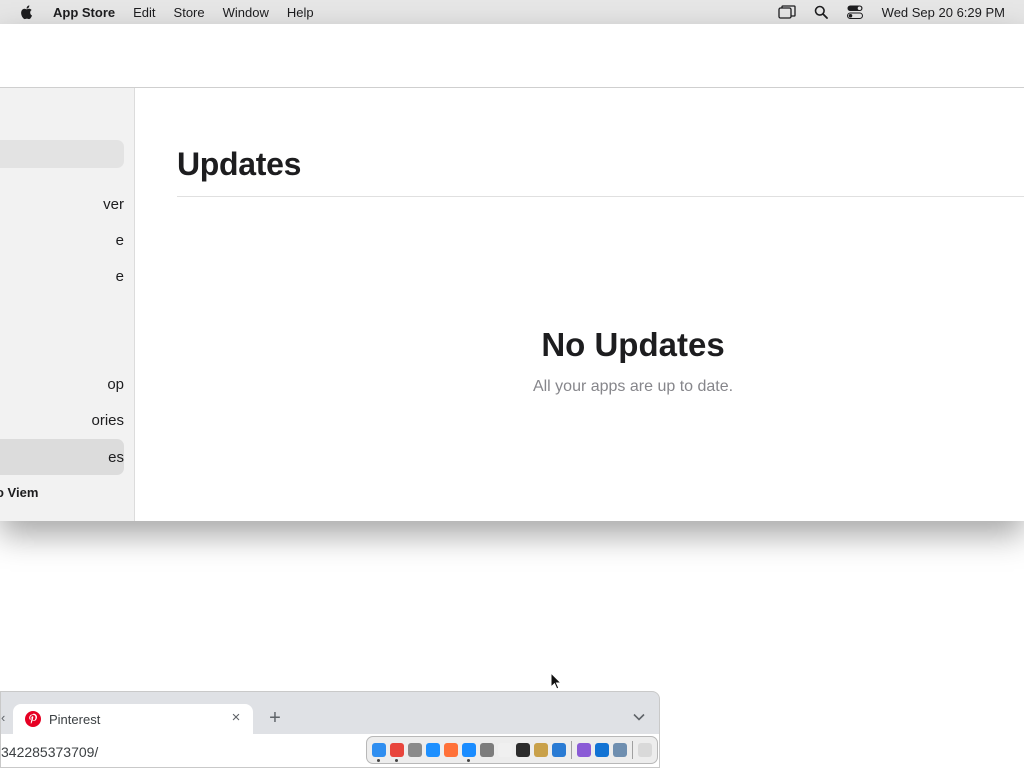  Describe the element at coordinates (62, 204) in the screenshot. I see `sidebar-item-discover: ver` at that location.